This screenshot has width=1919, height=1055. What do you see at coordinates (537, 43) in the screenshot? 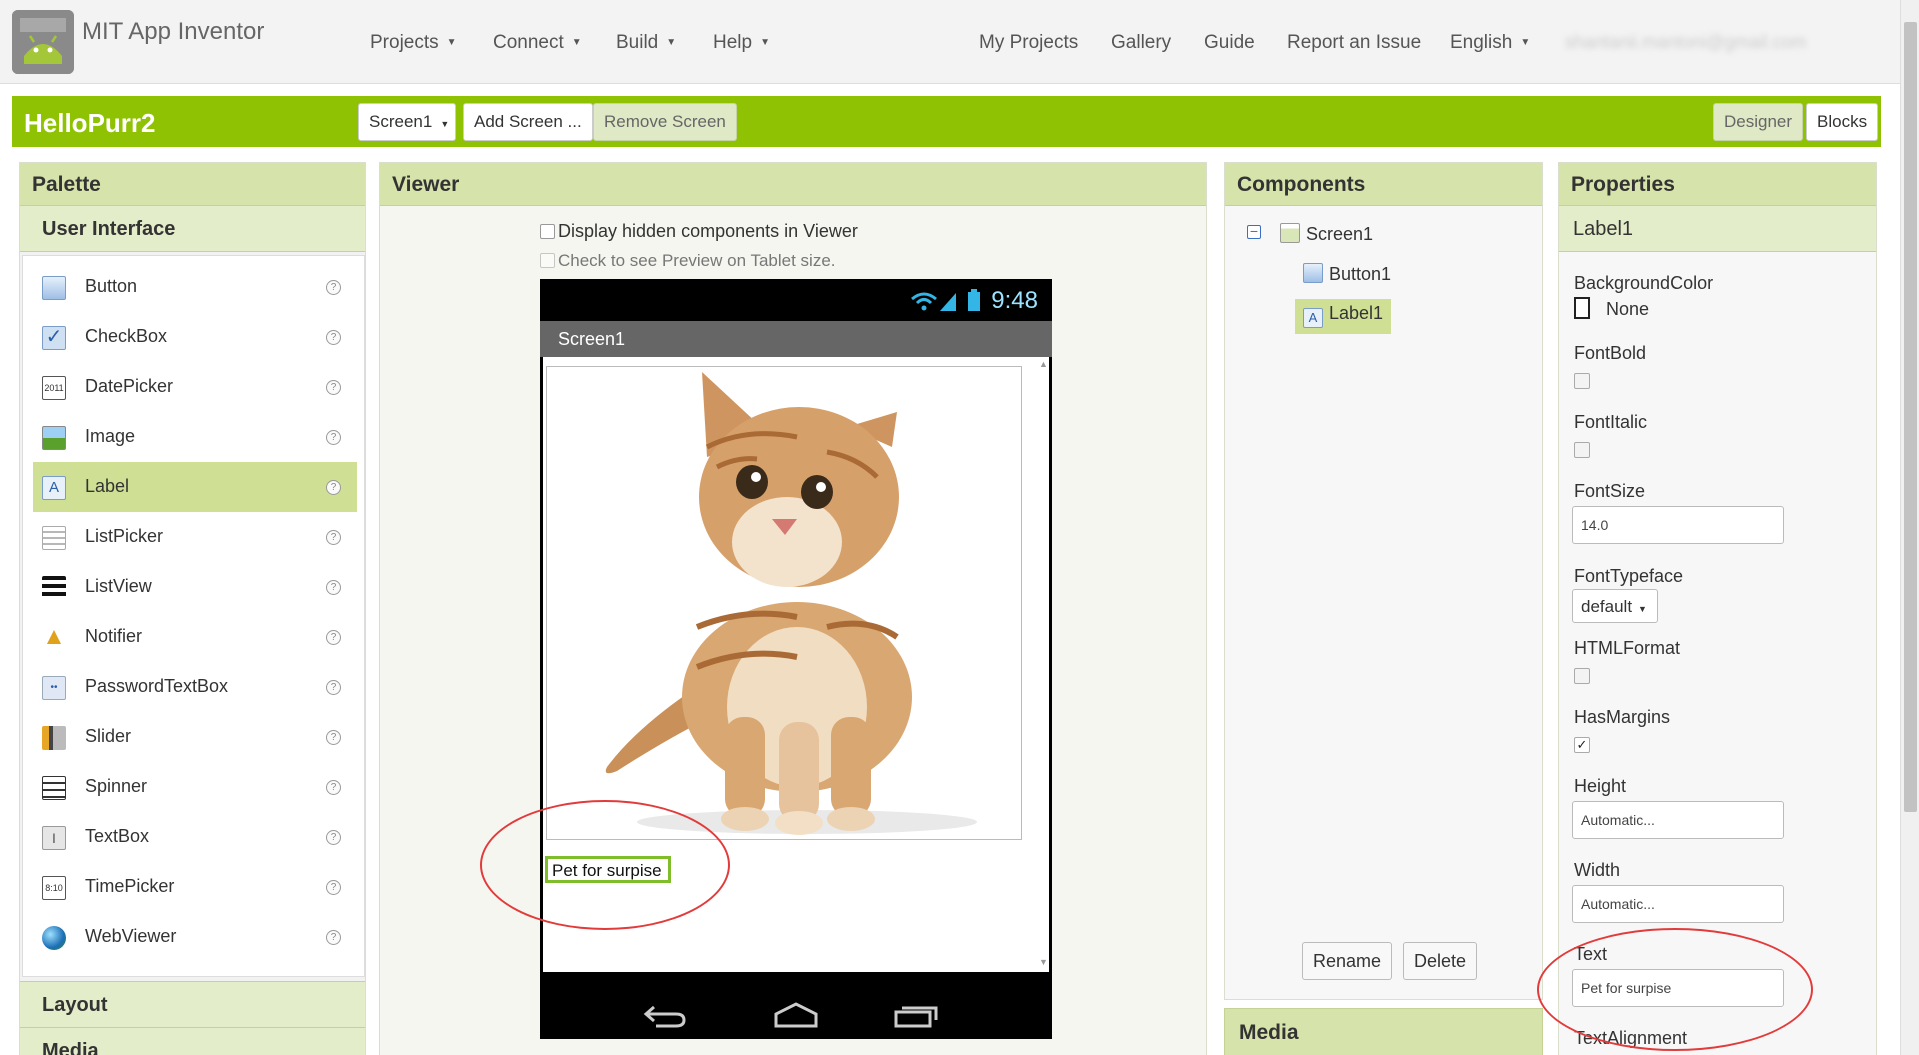
I see `menu-connect: Connect ▼` at bounding box center [537, 43].